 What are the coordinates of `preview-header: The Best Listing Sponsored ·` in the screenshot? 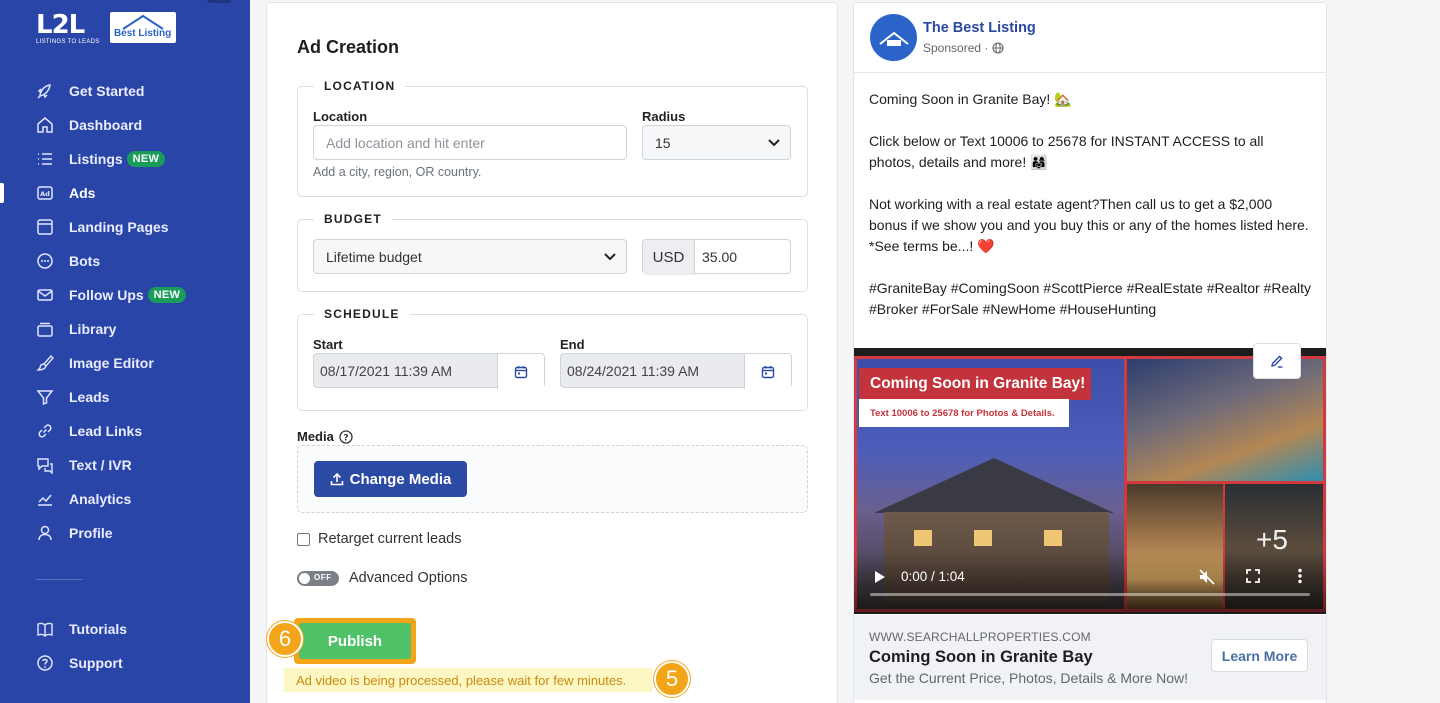 It's located at (1090, 38).